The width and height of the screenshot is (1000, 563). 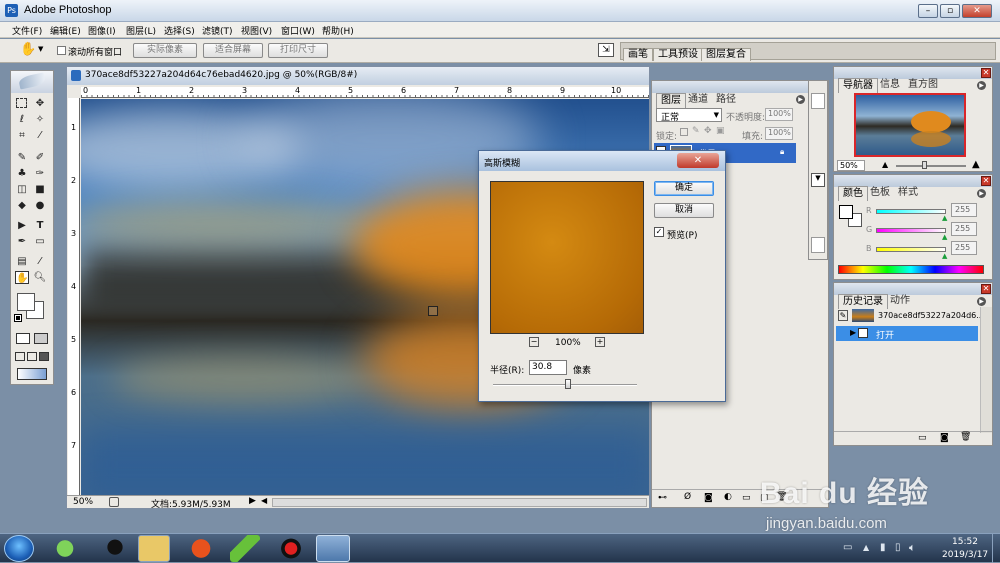 What do you see at coordinates (19, 548) in the screenshot?
I see `start-button` at bounding box center [19, 548].